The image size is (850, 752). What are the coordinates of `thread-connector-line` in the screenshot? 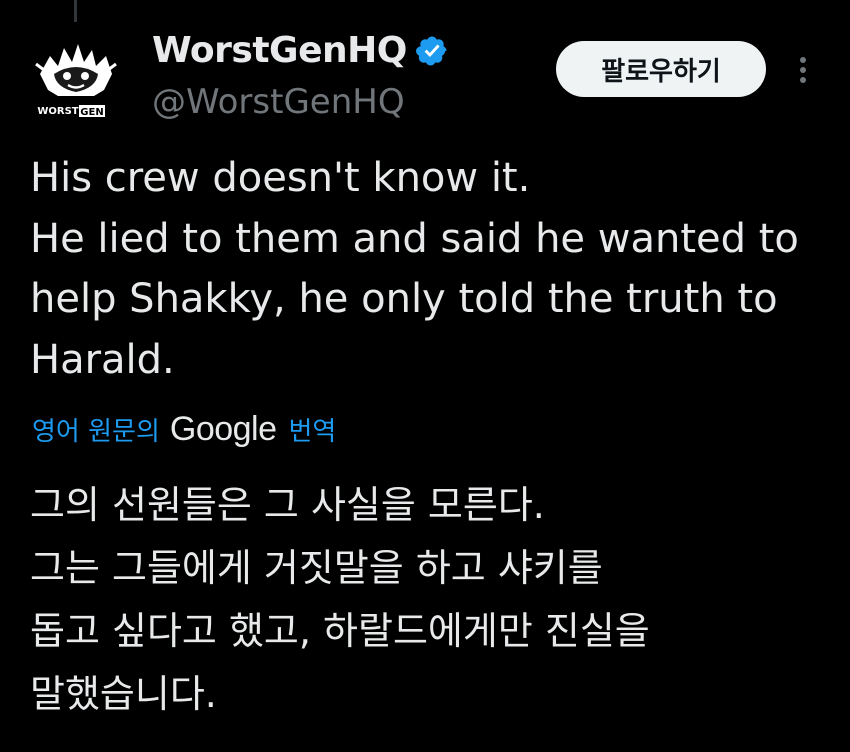 It's located at (75, 11).